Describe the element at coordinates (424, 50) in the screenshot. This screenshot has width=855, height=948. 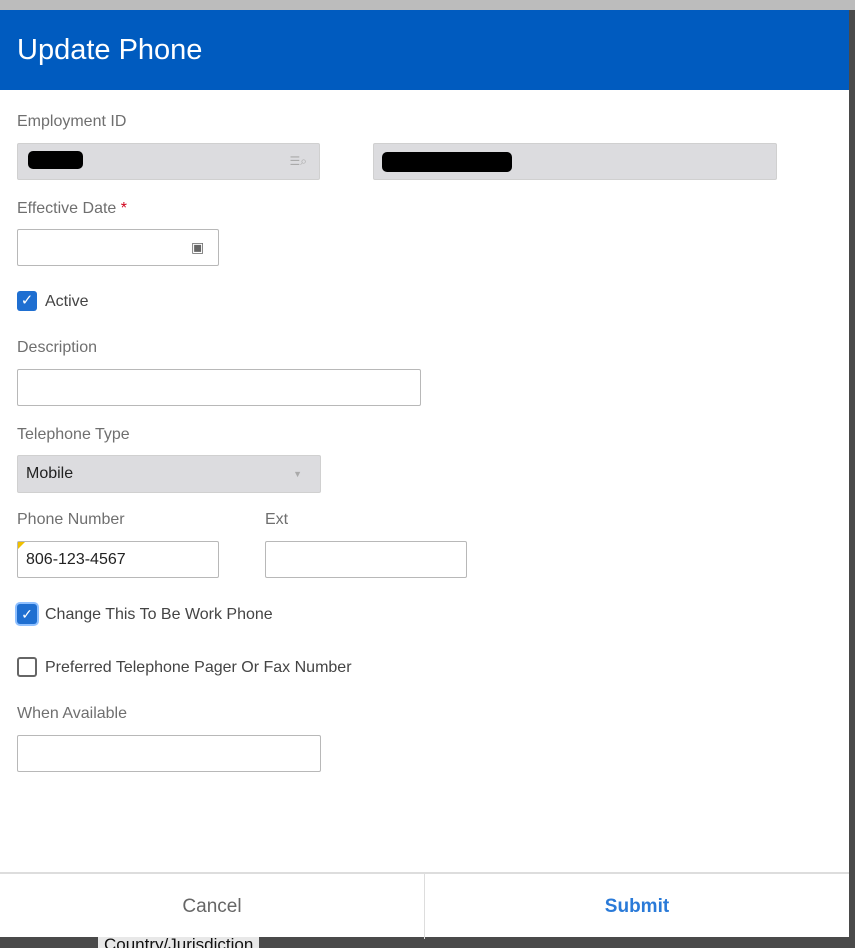
I see `dialog-title: Update Phone` at that location.